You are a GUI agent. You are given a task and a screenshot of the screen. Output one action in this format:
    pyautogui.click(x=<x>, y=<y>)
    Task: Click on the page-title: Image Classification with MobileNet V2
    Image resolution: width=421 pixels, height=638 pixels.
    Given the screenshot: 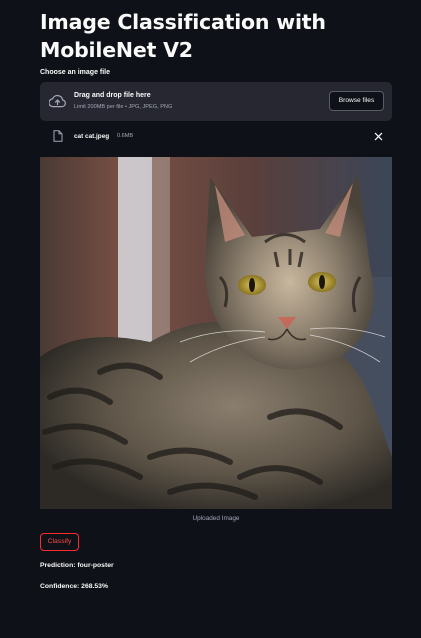 What is the action you would take?
    pyautogui.click(x=183, y=36)
    